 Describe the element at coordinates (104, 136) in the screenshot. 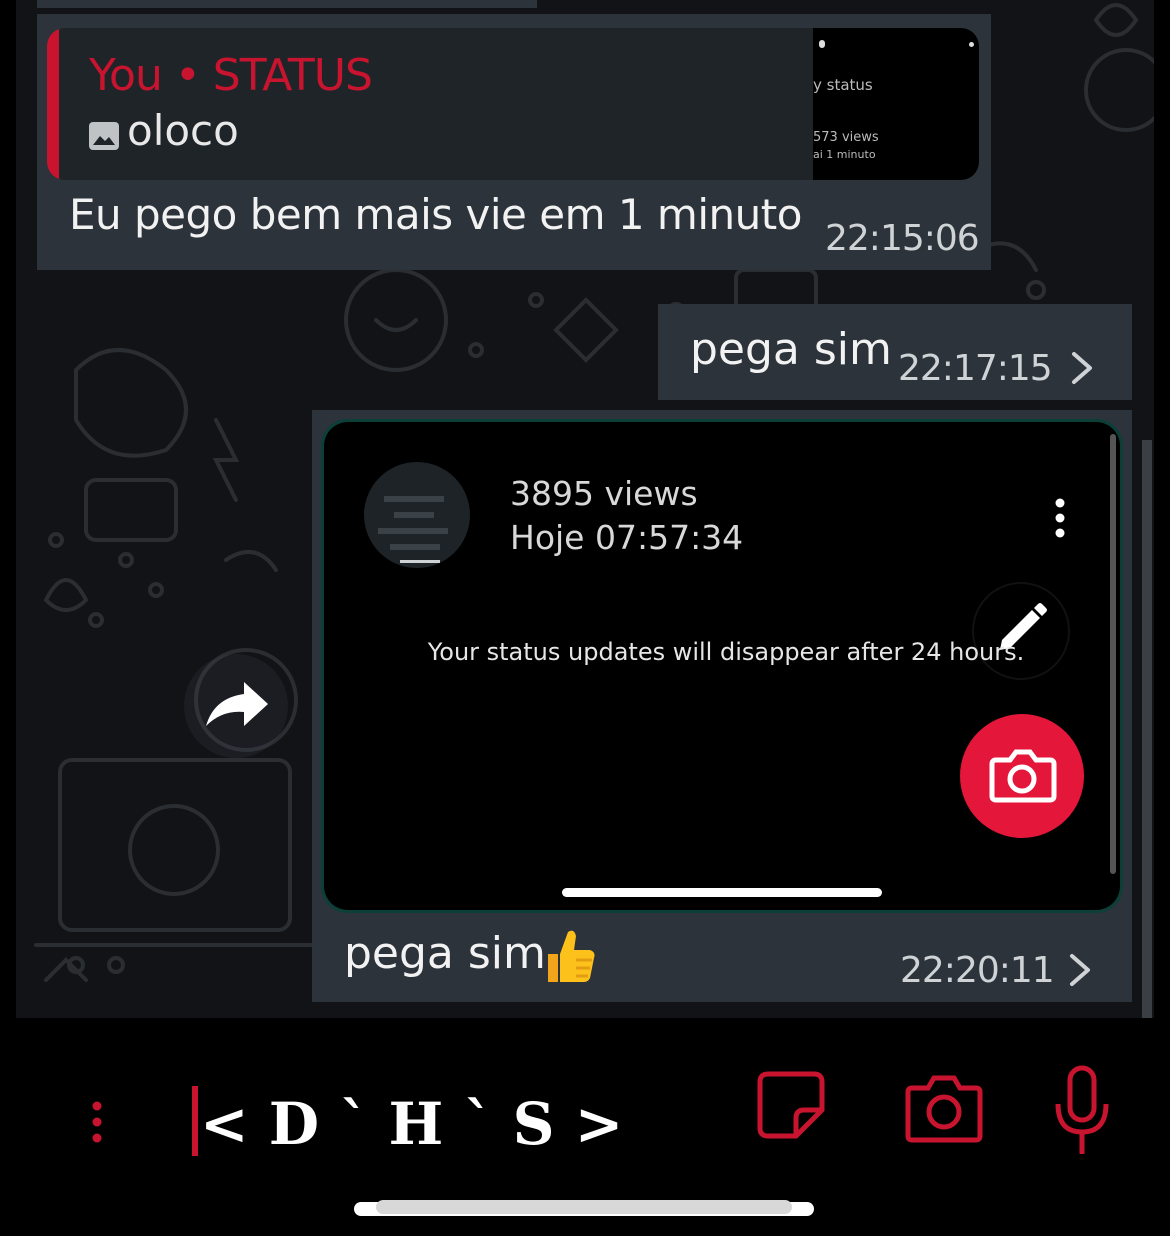

I see `image-icon` at that location.